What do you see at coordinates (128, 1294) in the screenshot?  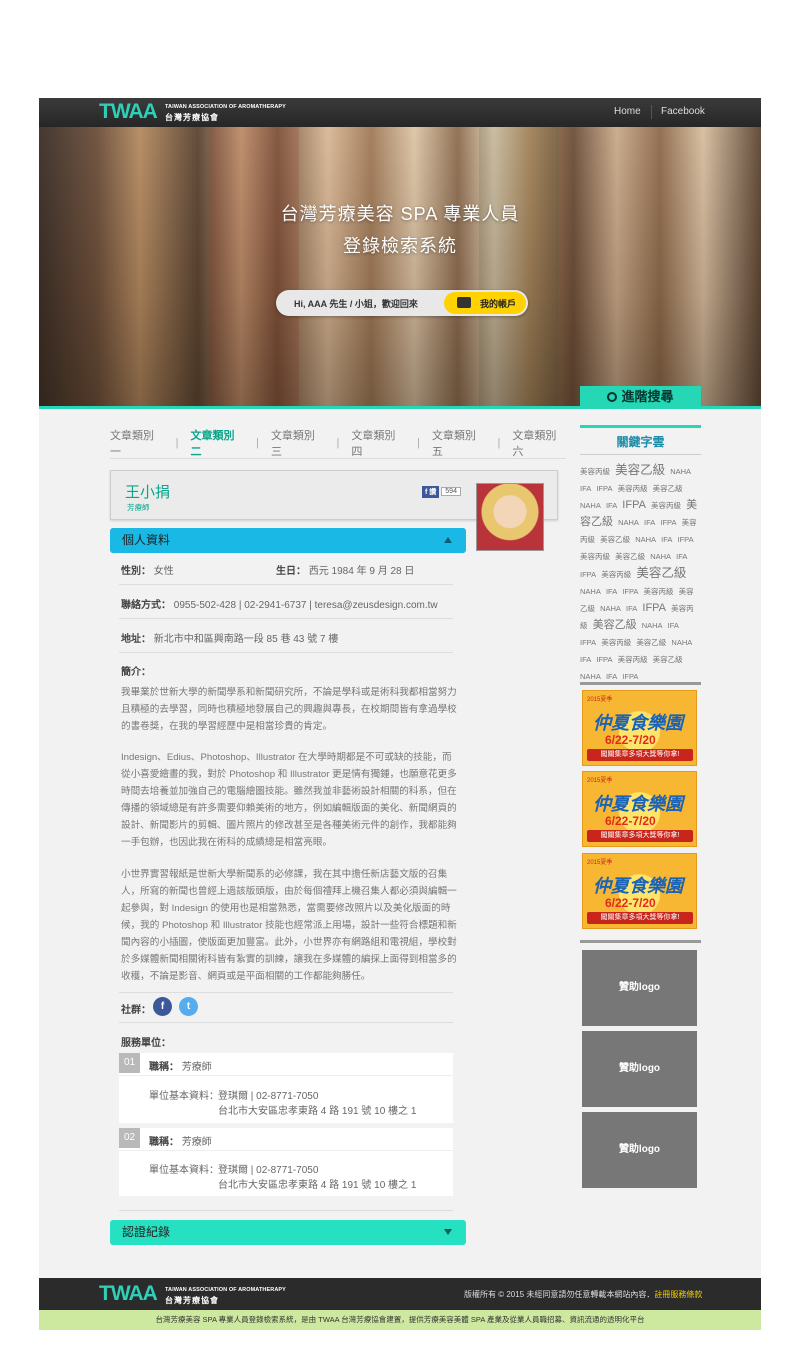 I see `footer-logo-mark: TWAA` at bounding box center [128, 1294].